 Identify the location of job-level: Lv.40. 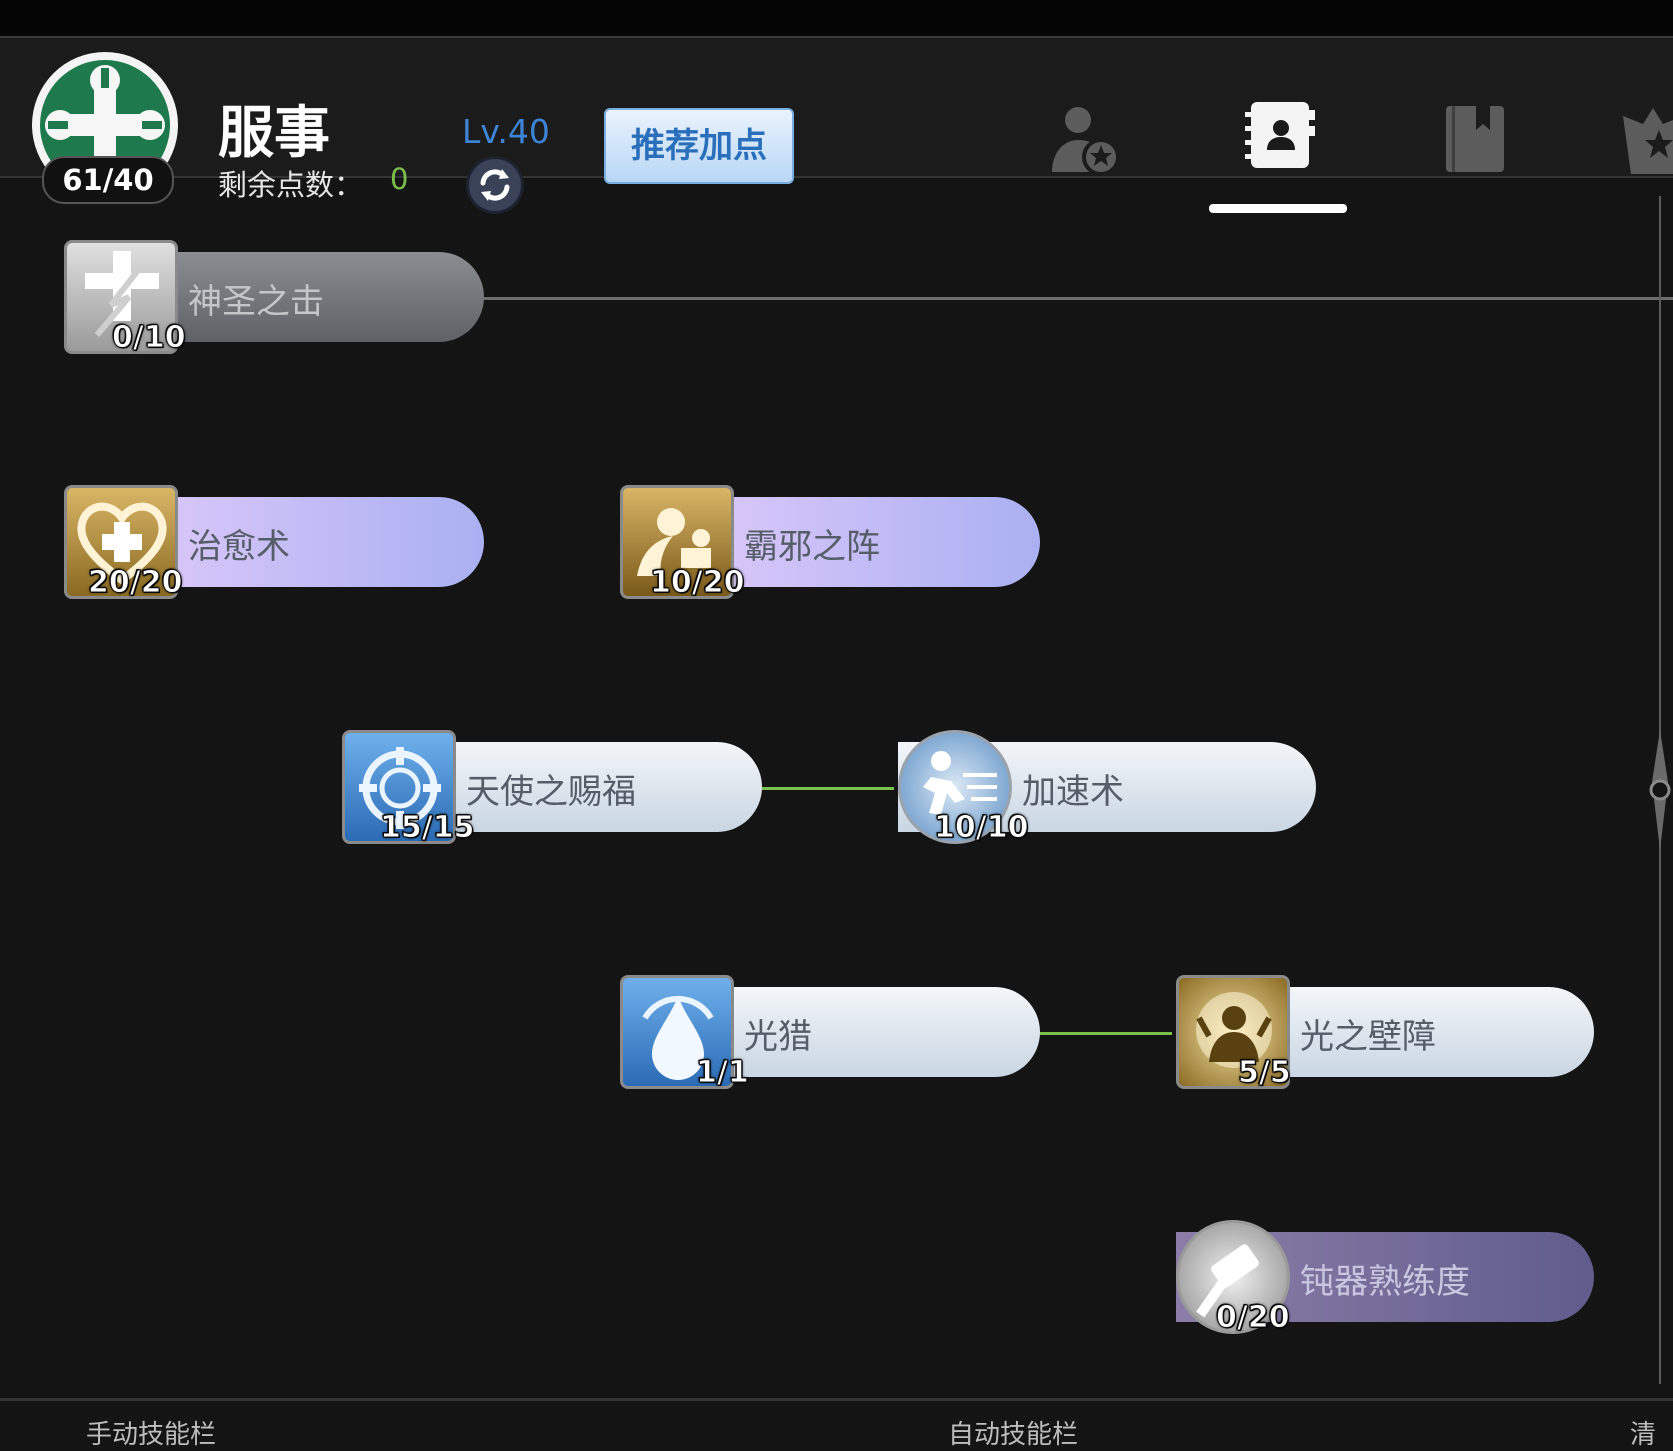
(506, 131).